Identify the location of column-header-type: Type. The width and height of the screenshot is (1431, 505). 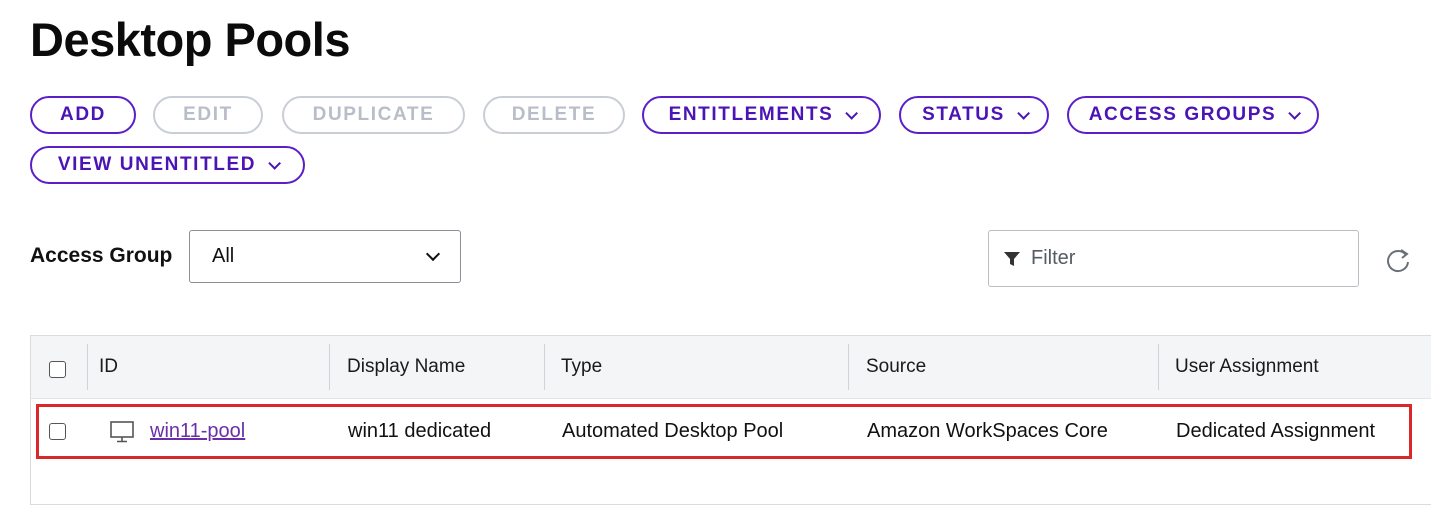
(581, 367).